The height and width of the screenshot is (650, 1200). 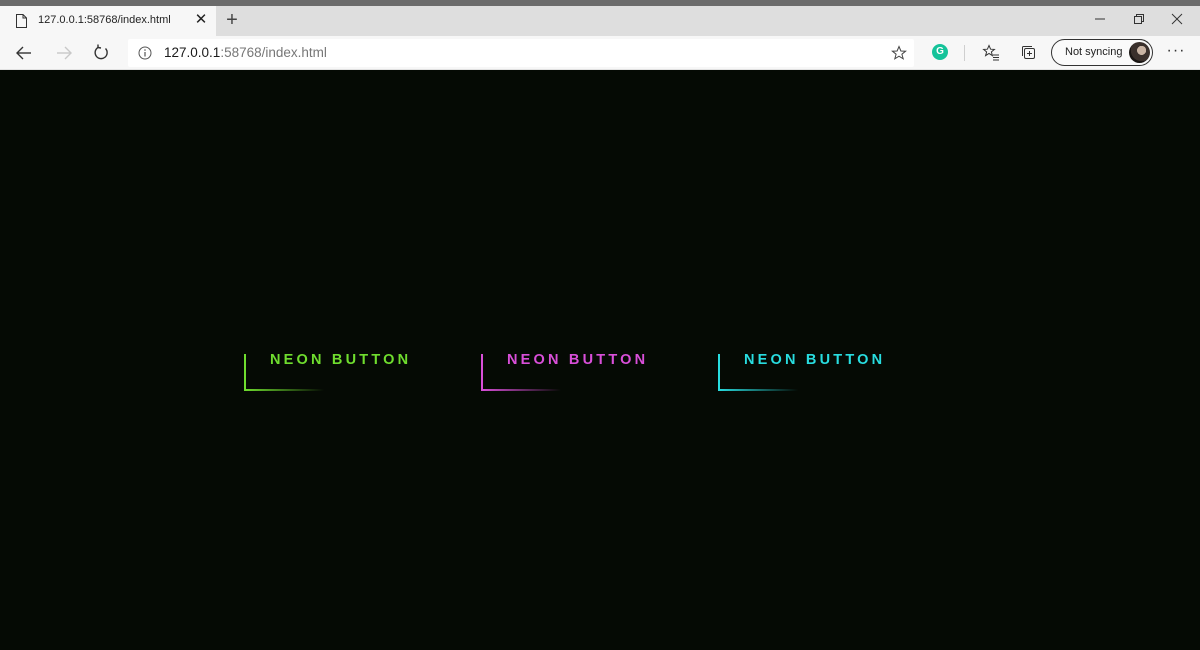 I want to click on url-text: 127.0.0.1:58768/index.html, so click(x=245, y=52).